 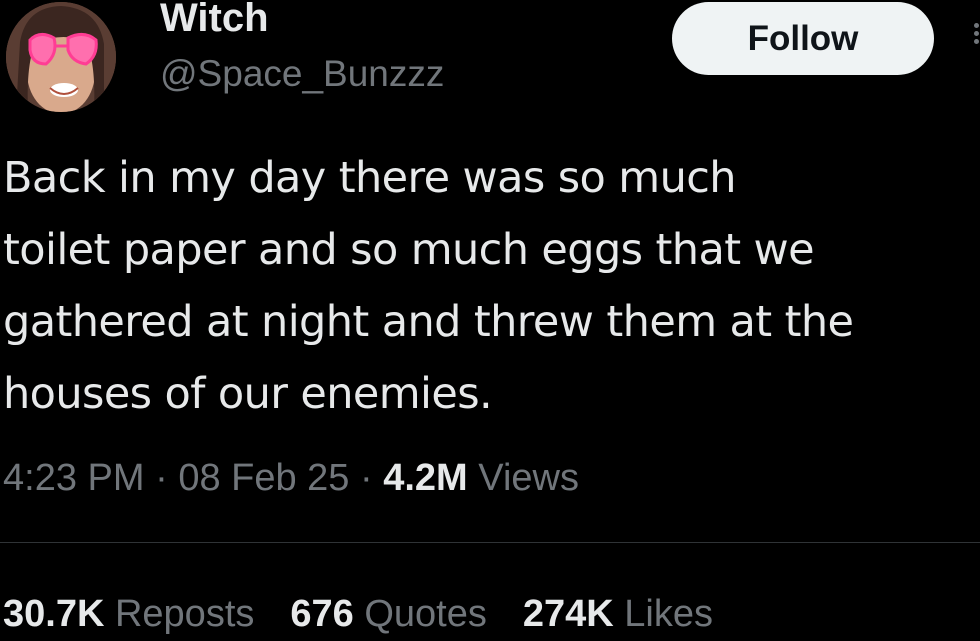 I want to click on tweet-meta: 4:23 PM · 08 Feb 25 · 4.2M Views, so click(x=291, y=478).